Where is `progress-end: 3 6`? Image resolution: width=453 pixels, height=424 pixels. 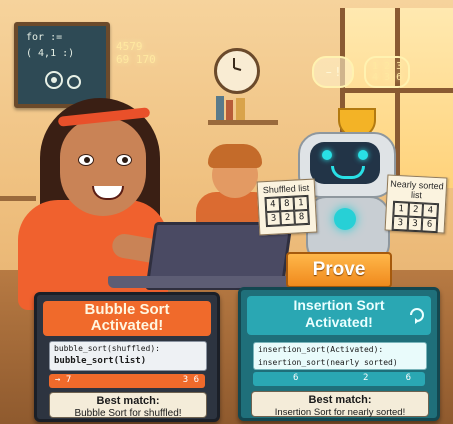
progress-end: 3 6 is located at coordinates (190, 380).